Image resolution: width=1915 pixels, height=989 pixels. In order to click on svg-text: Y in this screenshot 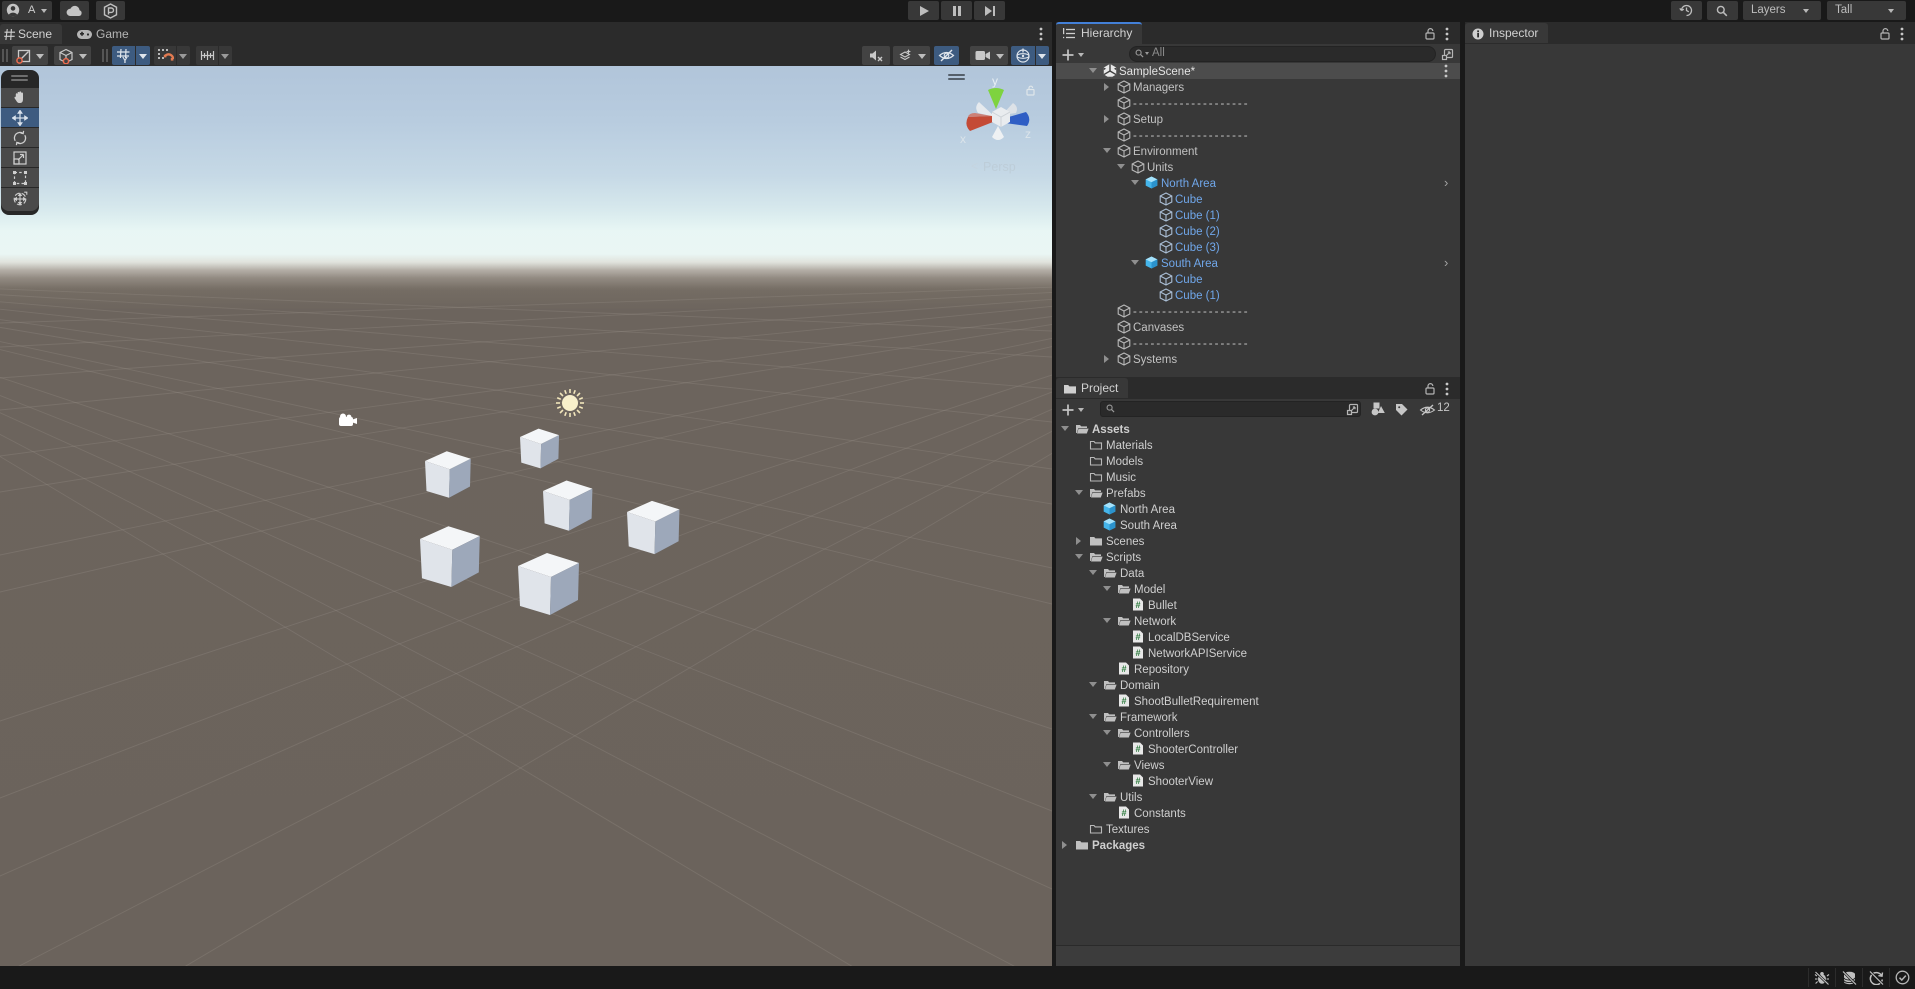, I will do `click(125, 59)`.